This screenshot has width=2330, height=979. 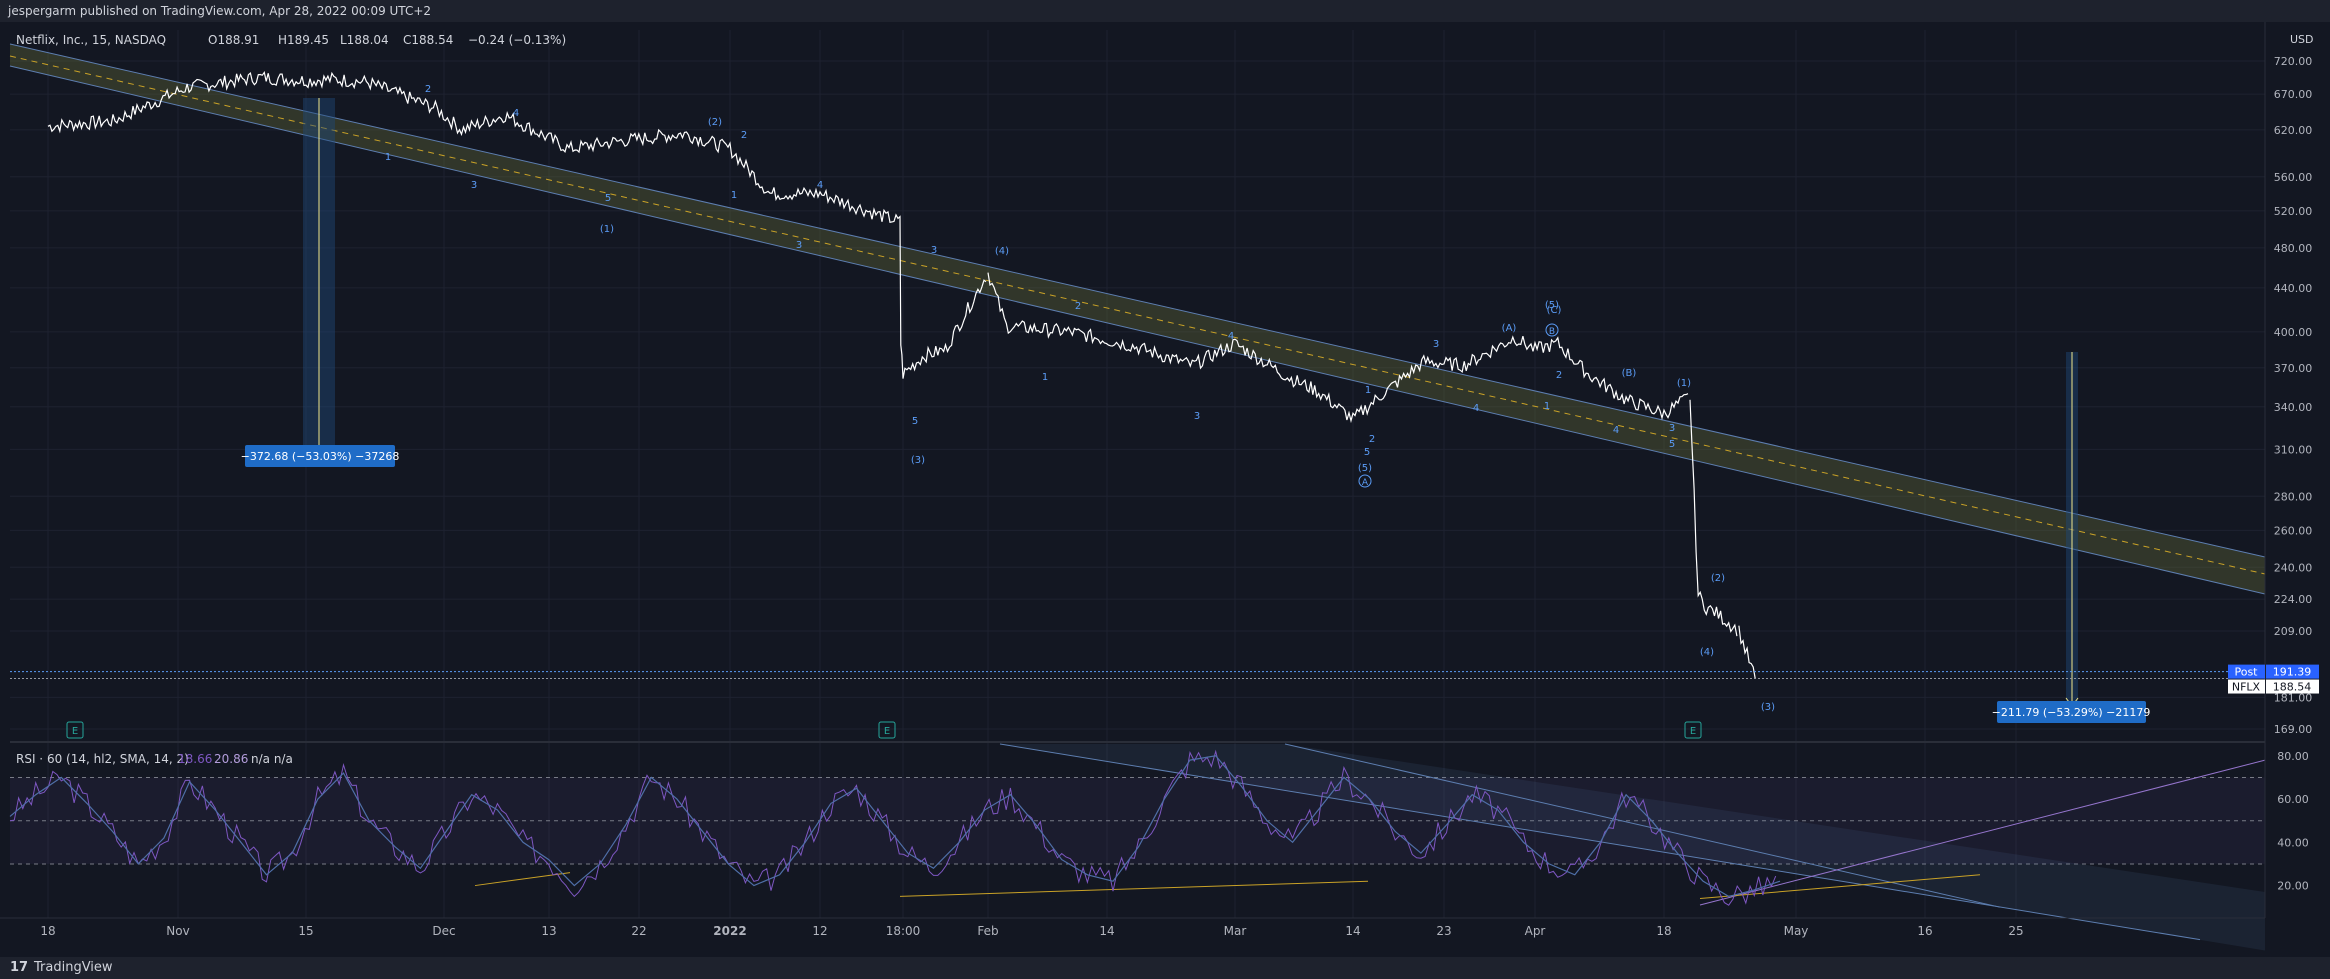 What do you see at coordinates (1552, 332) in the screenshot?
I see `wave-label: B` at bounding box center [1552, 332].